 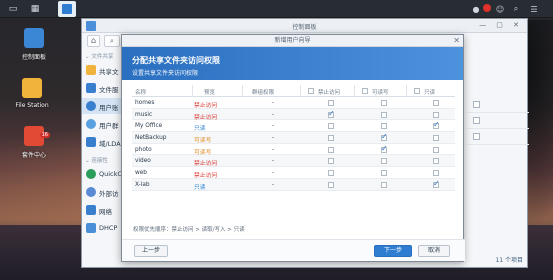 What do you see at coordinates (534, 9) in the screenshot?
I see `widgets-icon: ☰` at bounding box center [534, 9].